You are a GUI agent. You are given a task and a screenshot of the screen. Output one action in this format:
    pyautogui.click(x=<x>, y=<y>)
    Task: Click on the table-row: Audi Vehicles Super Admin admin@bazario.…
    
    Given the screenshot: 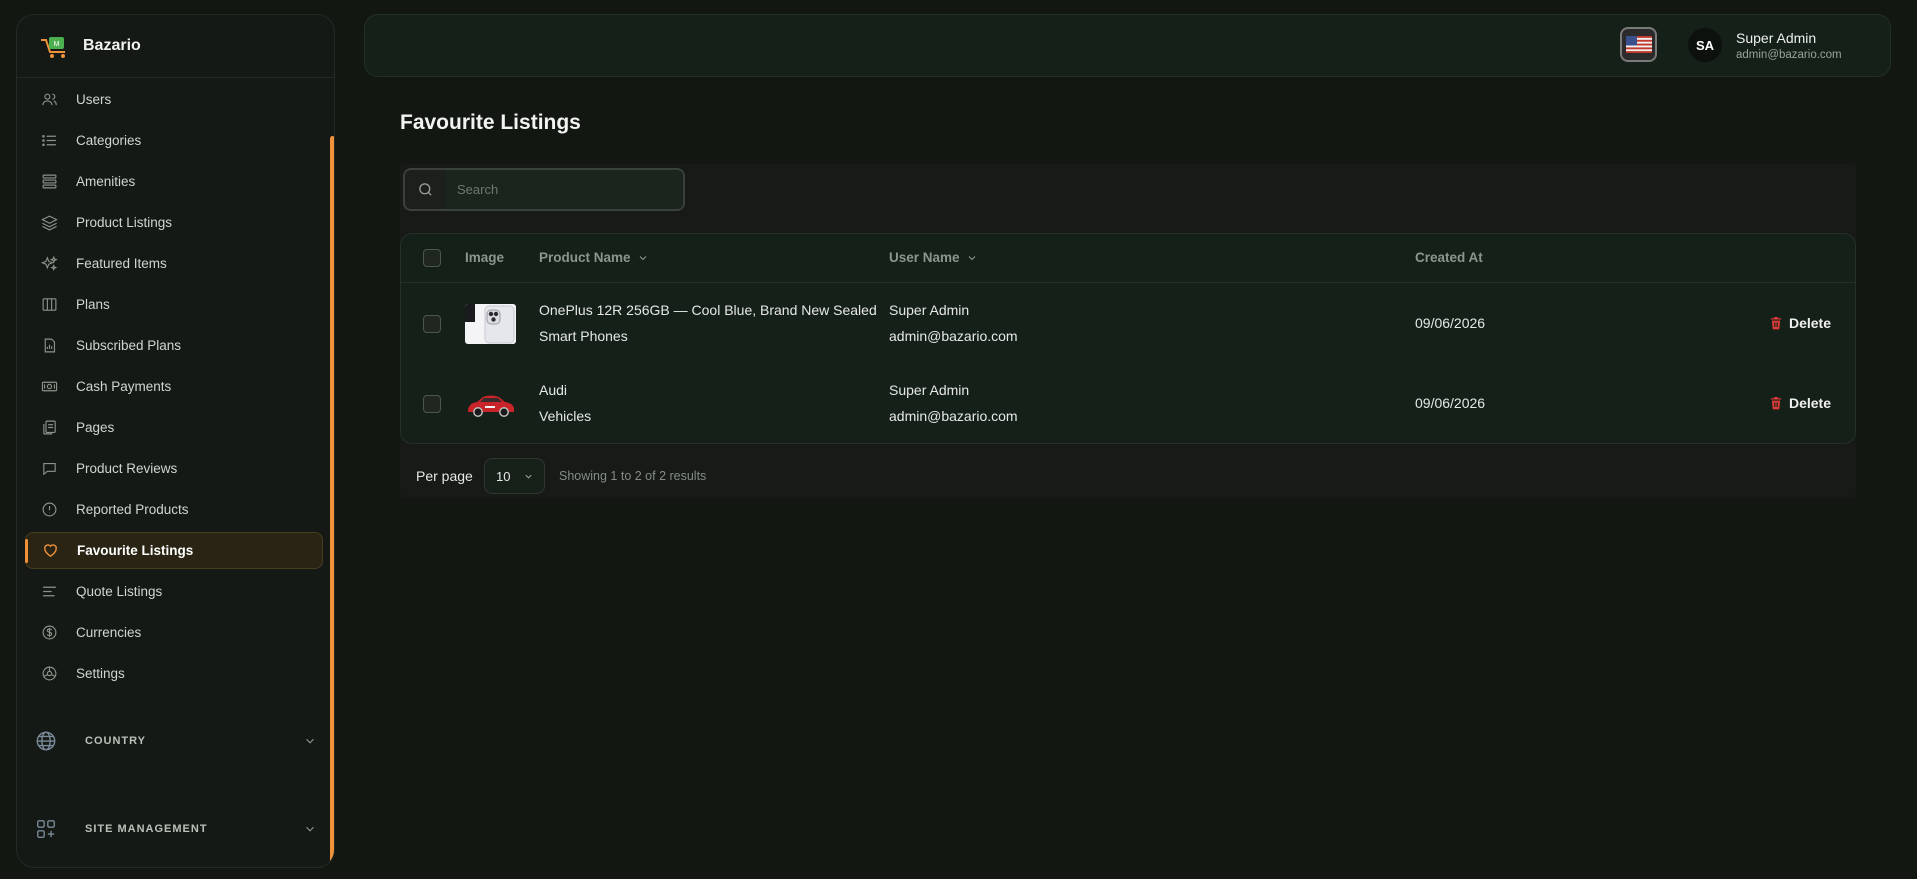 What is the action you would take?
    pyautogui.click(x=1128, y=403)
    